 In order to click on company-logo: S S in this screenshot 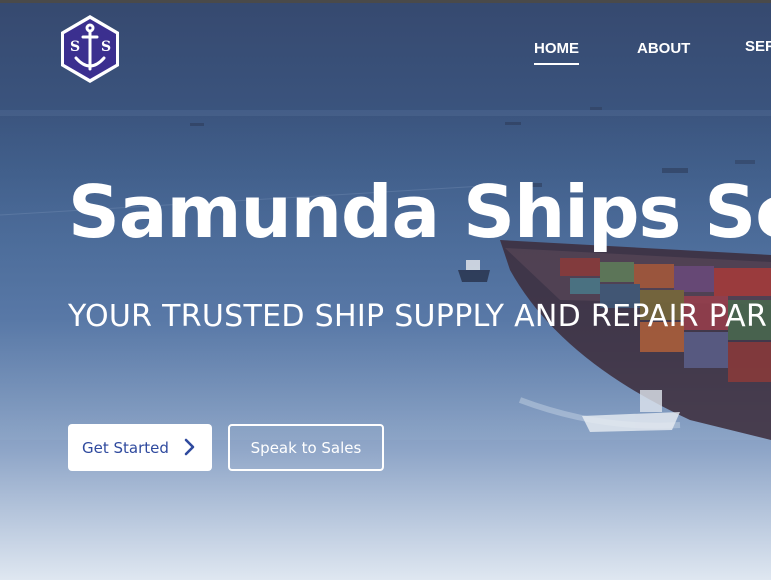, I will do `click(90, 49)`.